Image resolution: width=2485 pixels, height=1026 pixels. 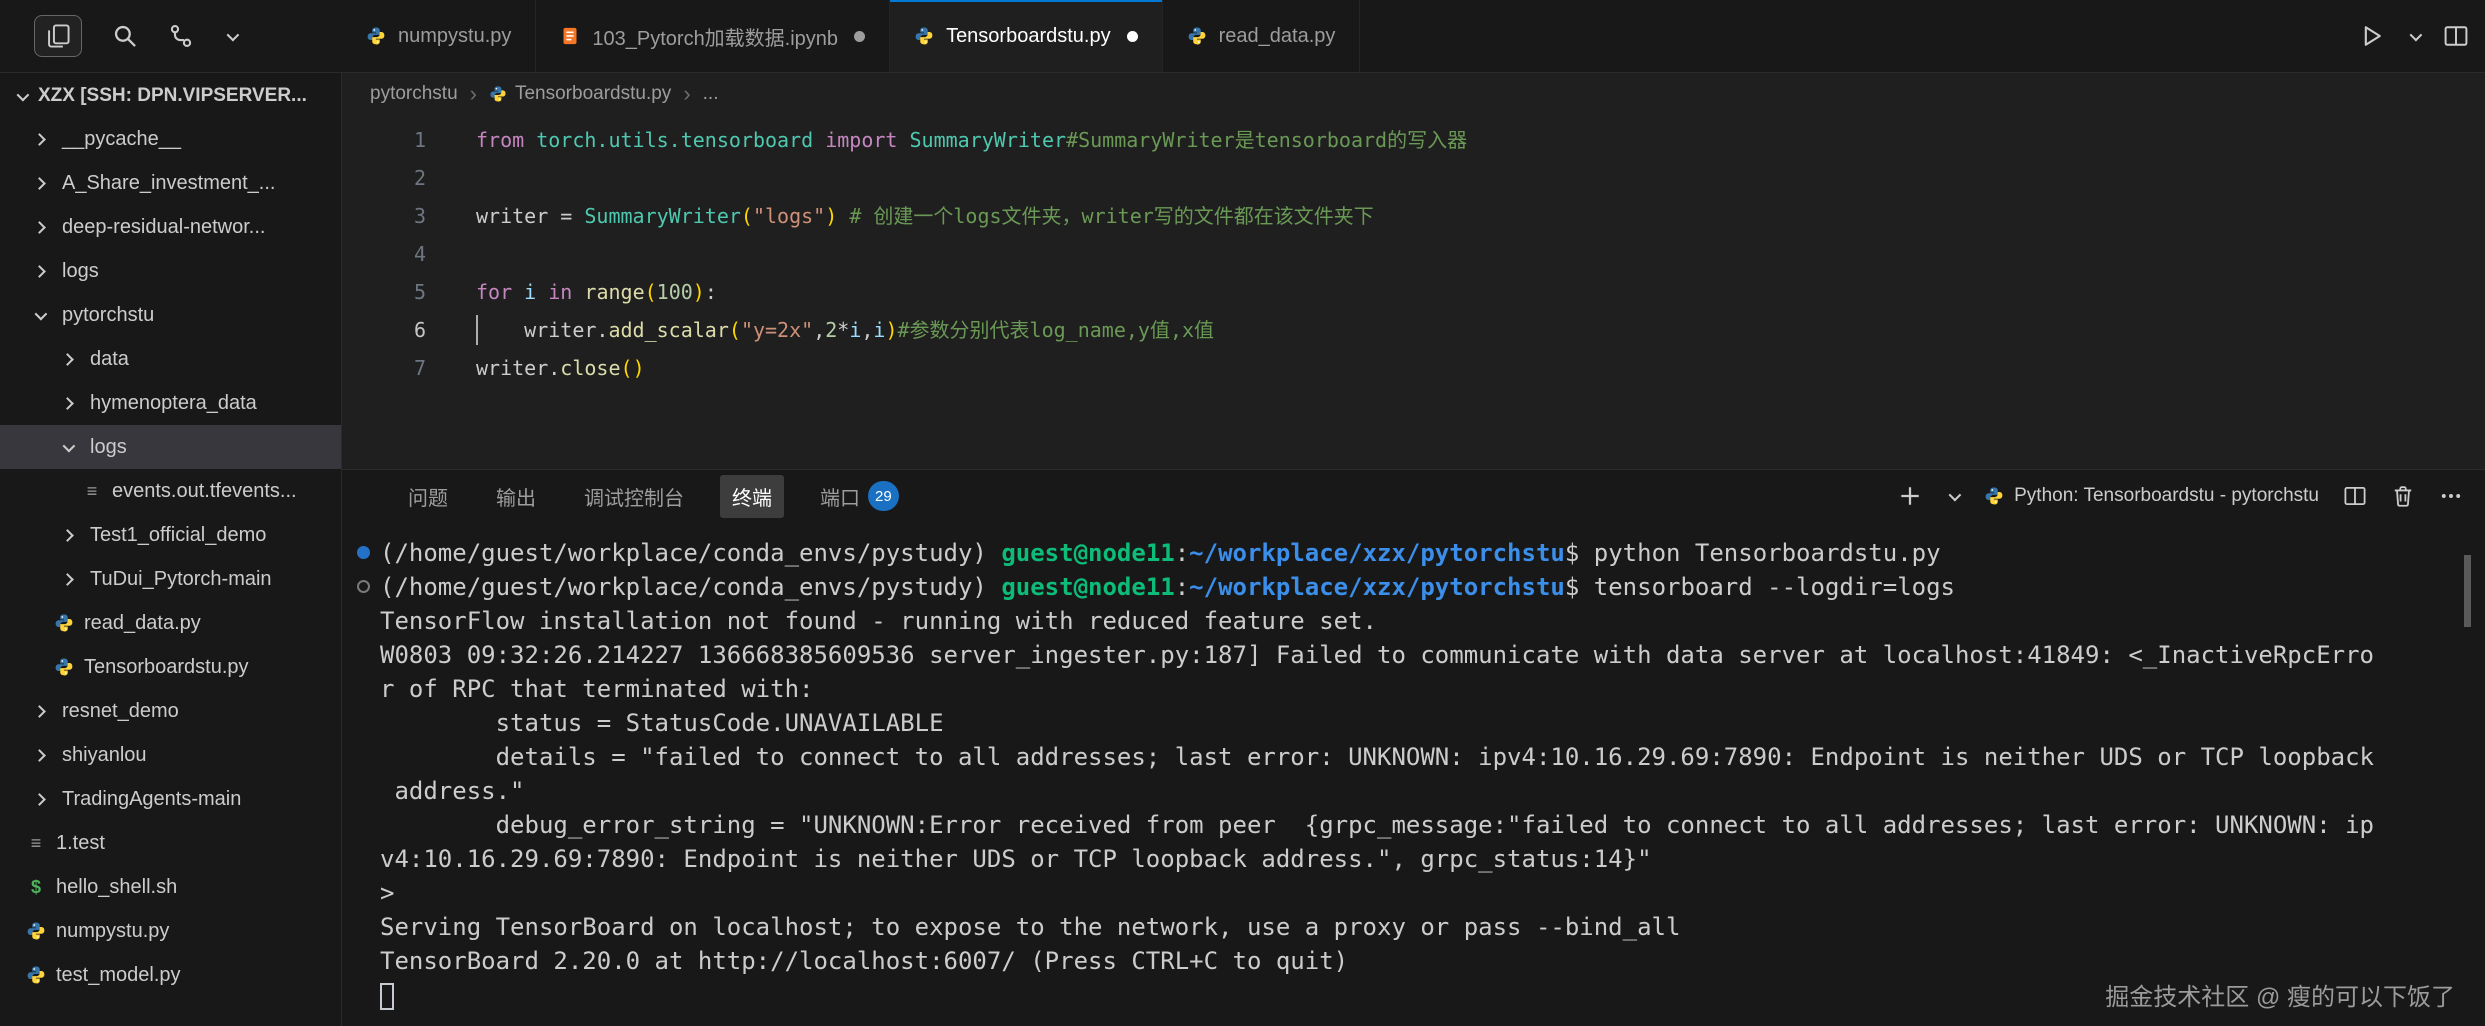 What do you see at coordinates (439, 36) in the screenshot?
I see `editor-tab: numpystu.py` at bounding box center [439, 36].